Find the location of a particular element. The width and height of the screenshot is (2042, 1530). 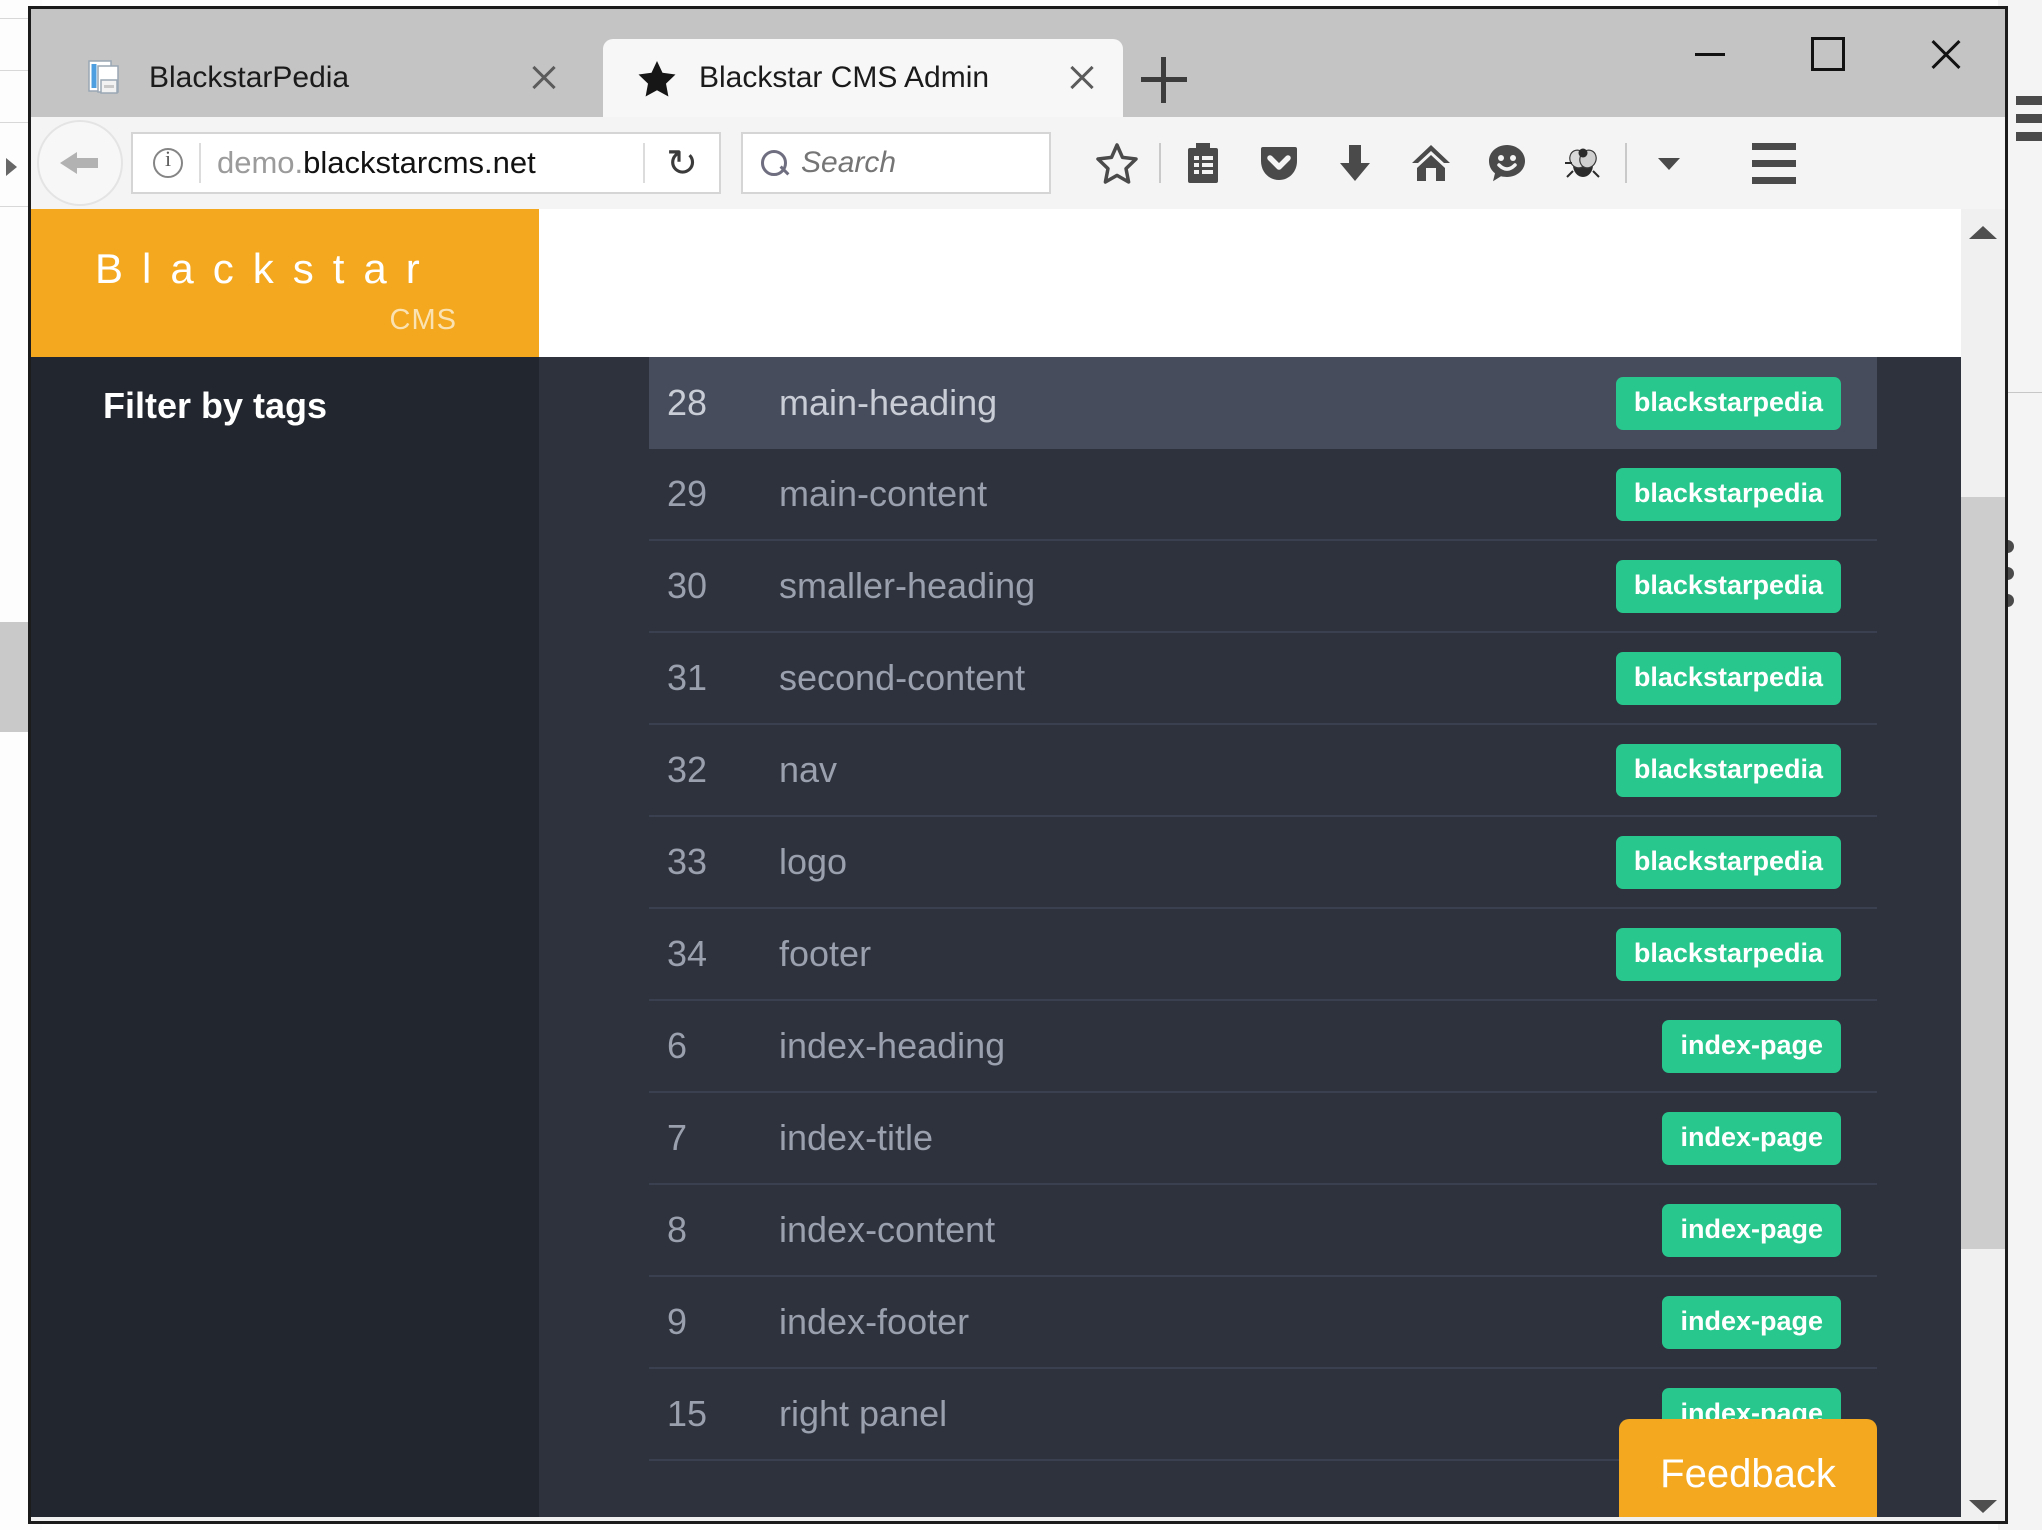

table-row: 9 index-footer index-page is located at coordinates (1263, 1323).